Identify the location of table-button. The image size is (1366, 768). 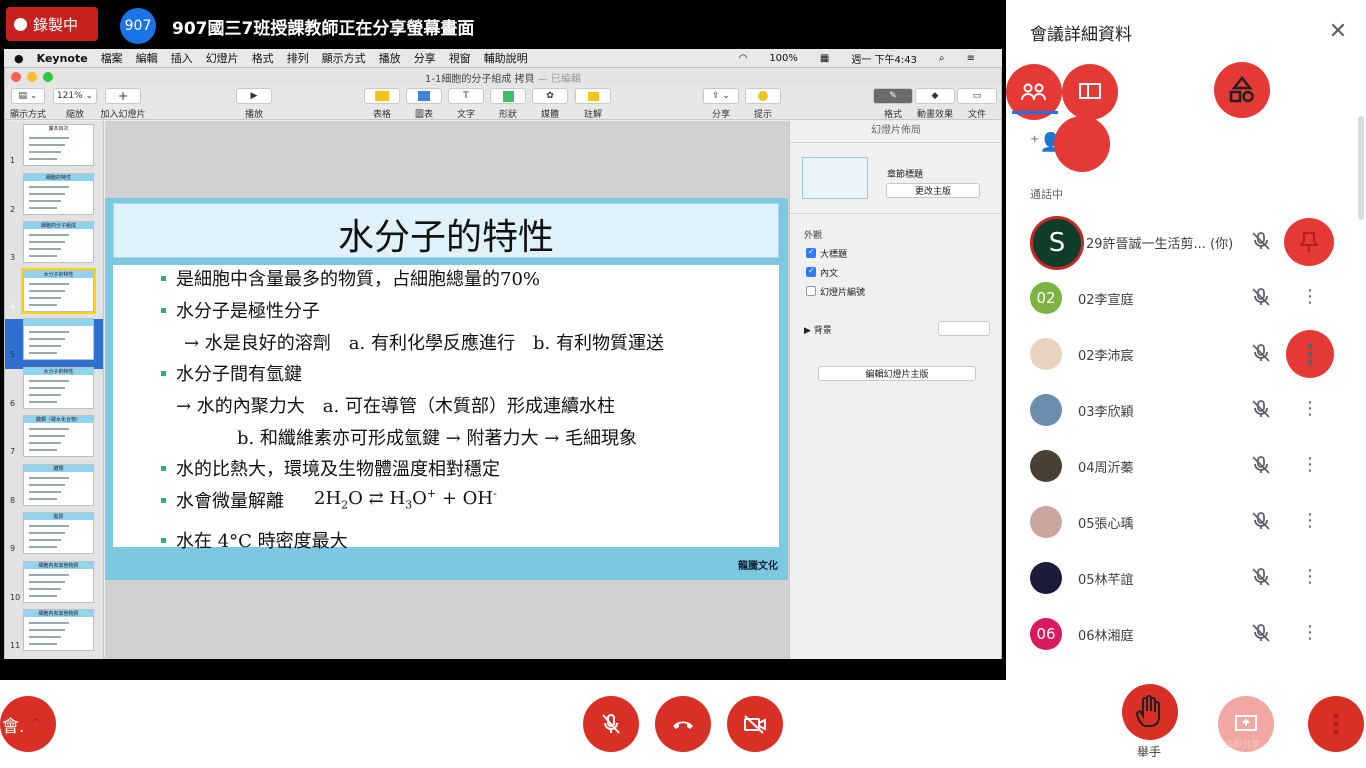
(382, 96).